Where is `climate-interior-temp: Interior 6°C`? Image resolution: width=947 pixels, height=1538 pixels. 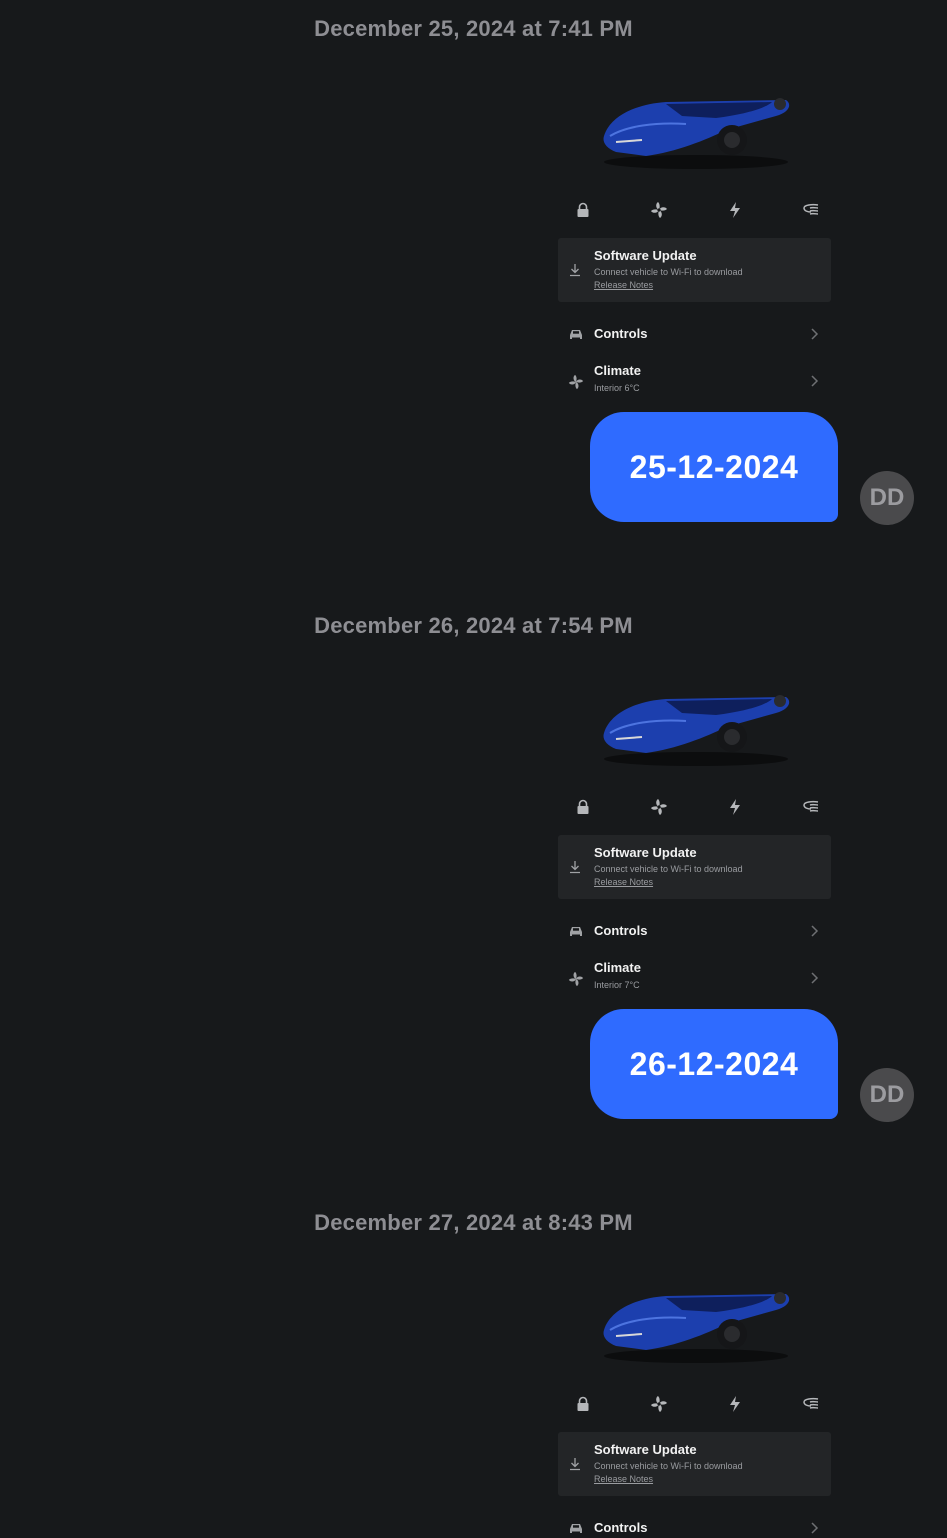 climate-interior-temp: Interior 6°C is located at coordinates (617, 388).